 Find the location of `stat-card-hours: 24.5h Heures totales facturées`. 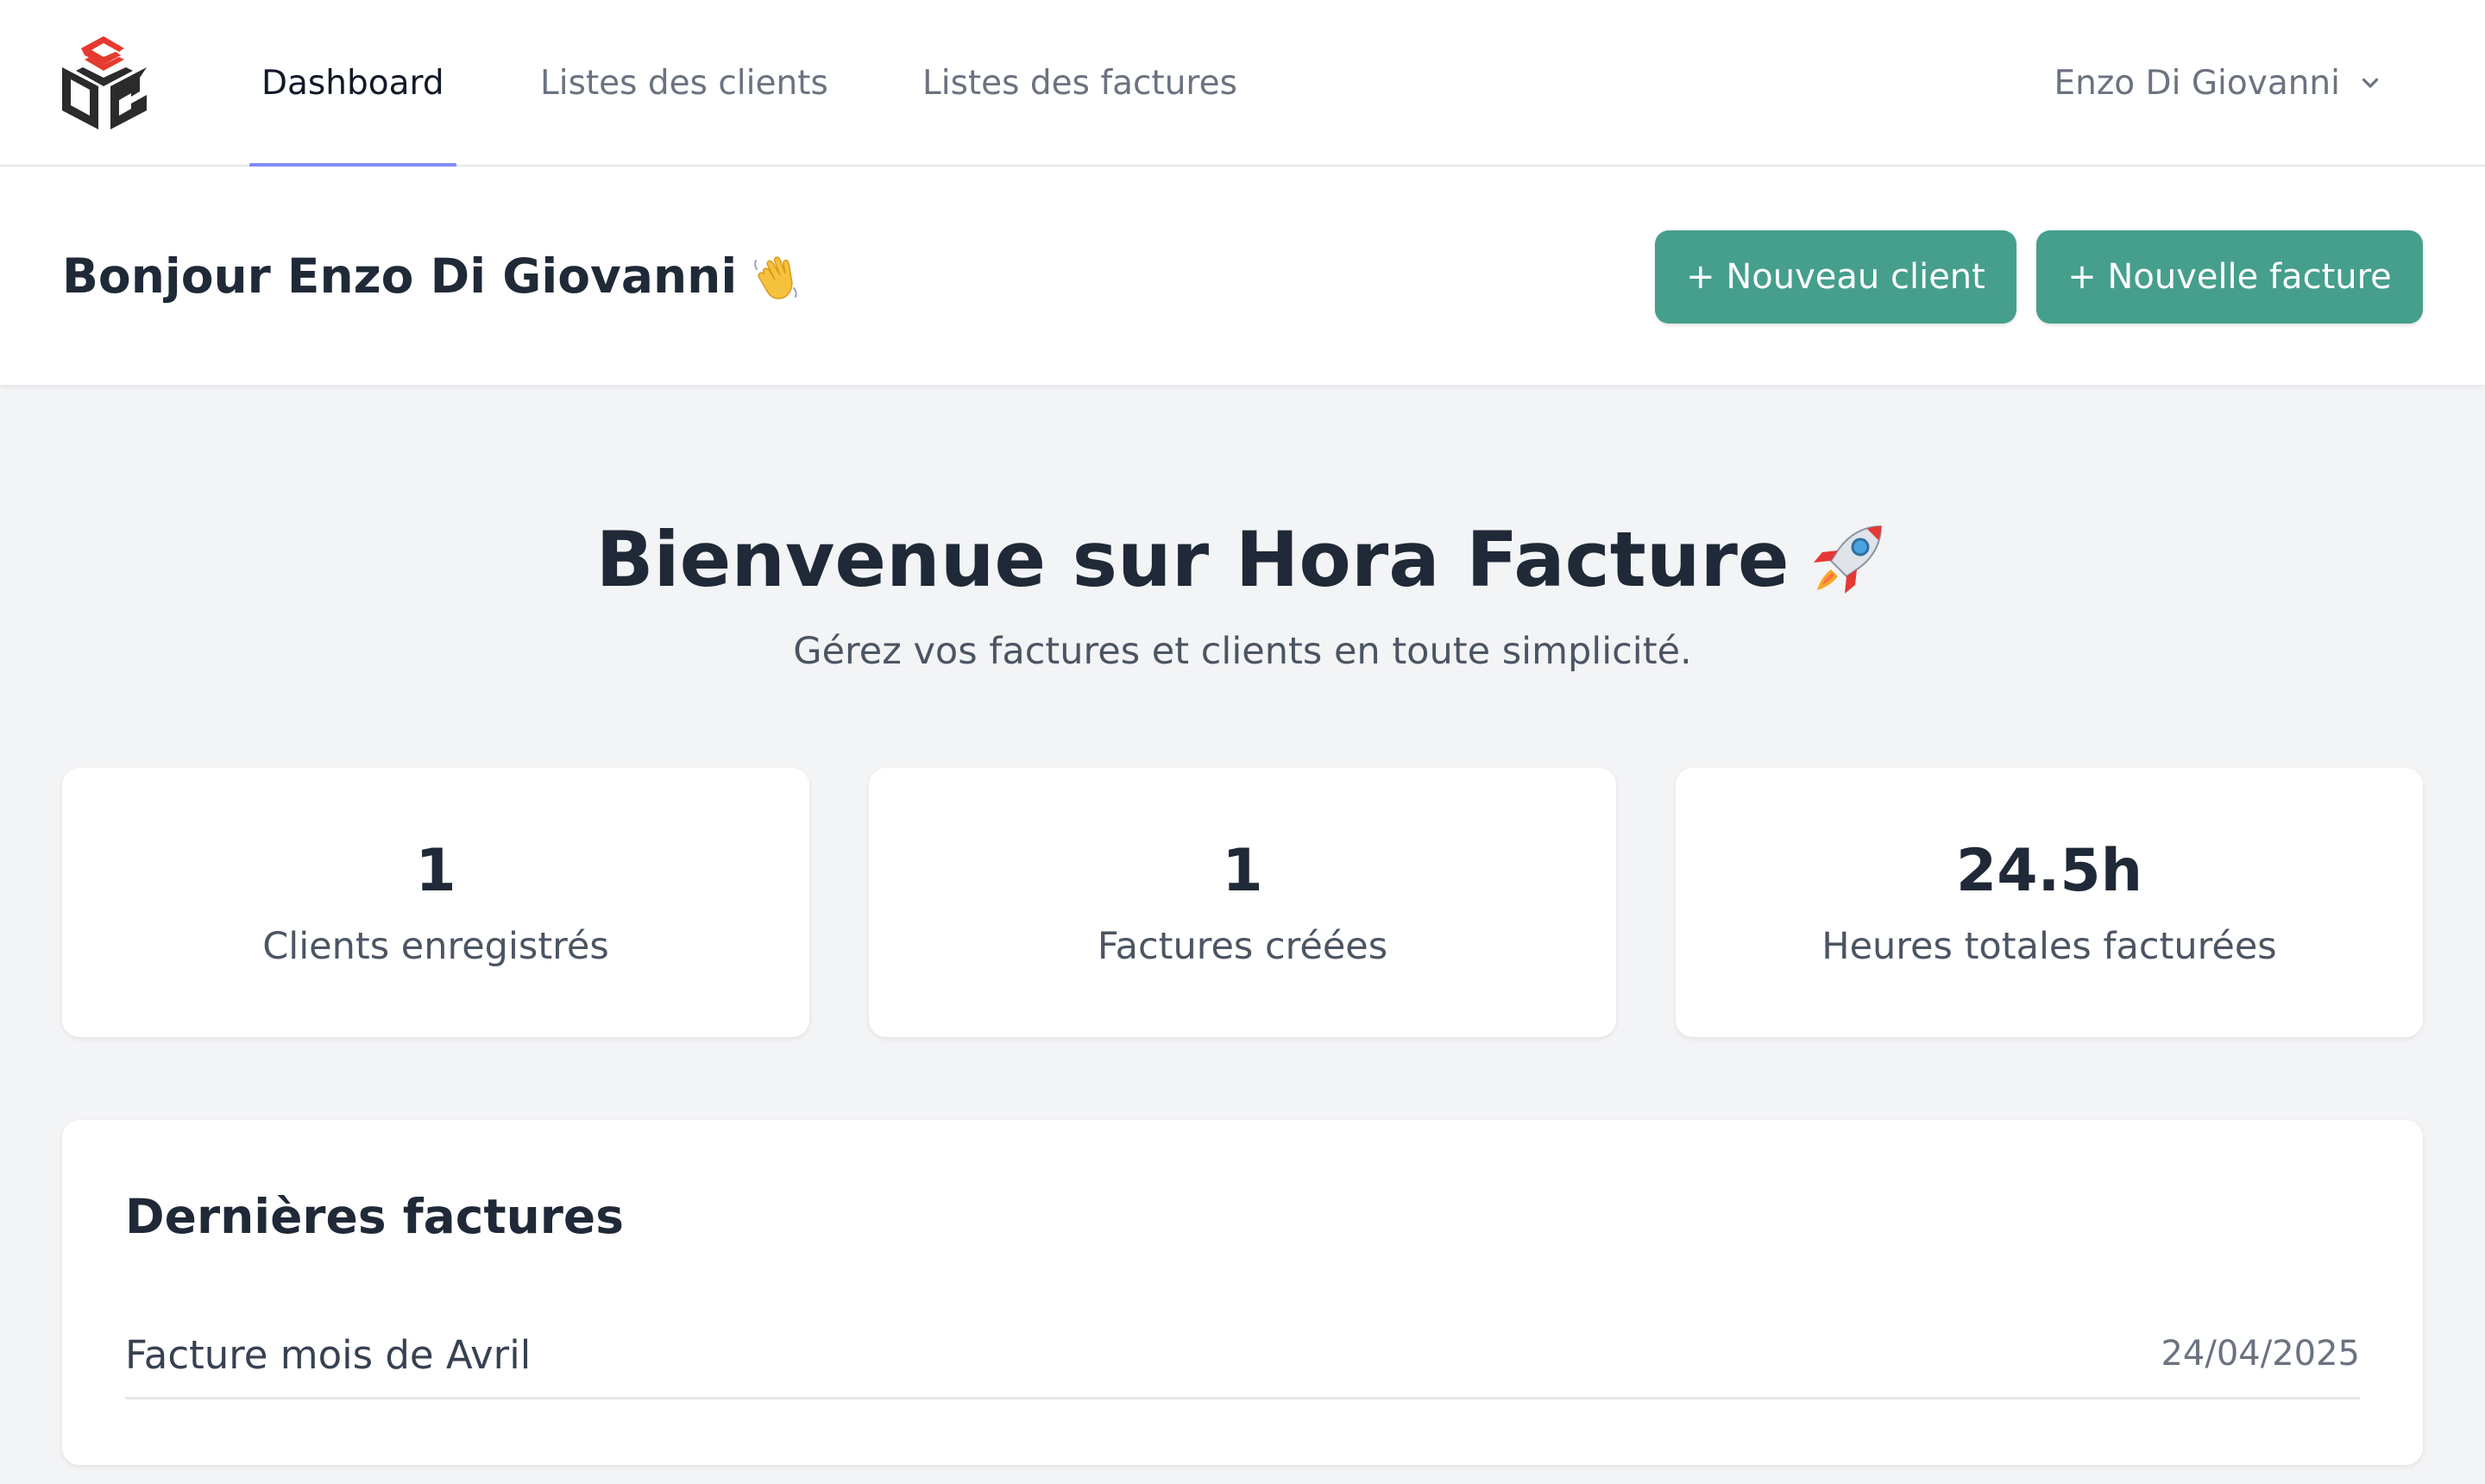

stat-card-hours: 24.5h Heures totales facturées is located at coordinates (2049, 902).